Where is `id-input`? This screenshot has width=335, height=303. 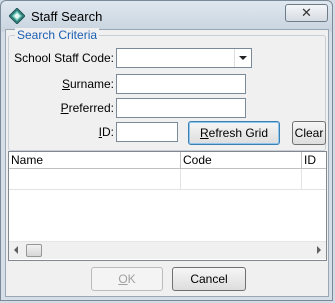 id-input is located at coordinates (147, 132).